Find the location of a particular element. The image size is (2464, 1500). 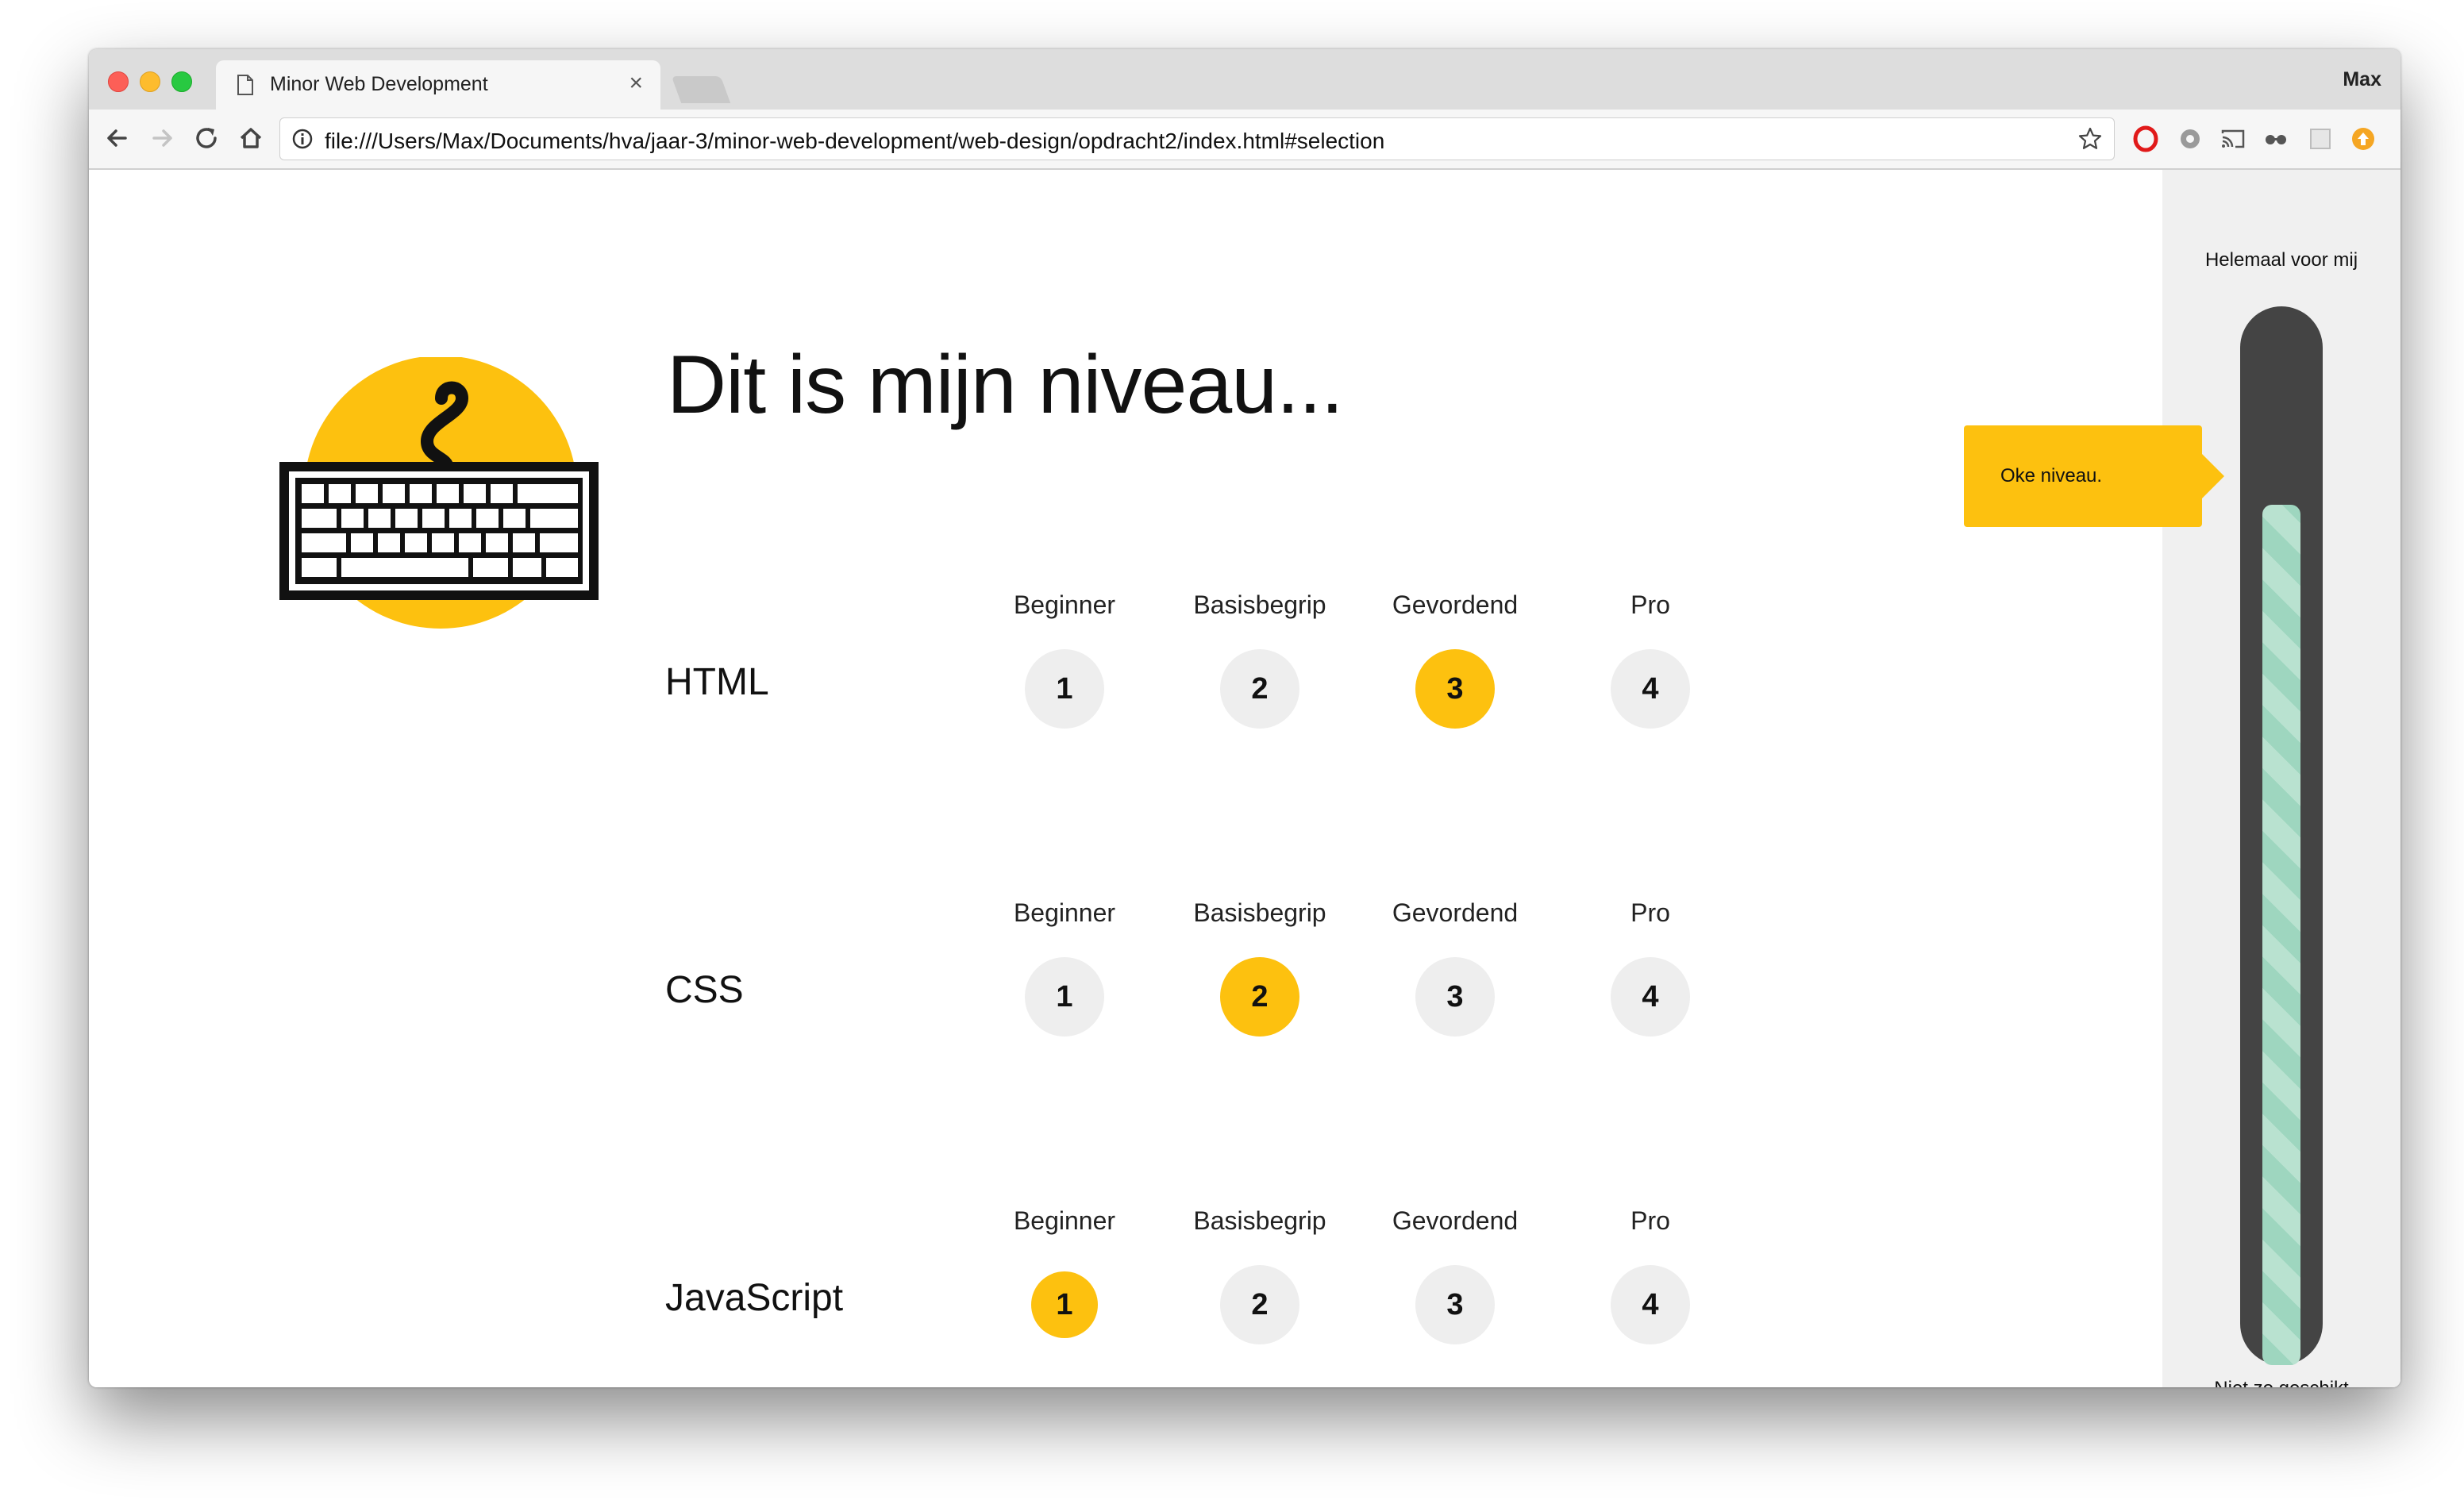

meter-tooltip: Oke niveau. is located at coordinates (2094, 476).